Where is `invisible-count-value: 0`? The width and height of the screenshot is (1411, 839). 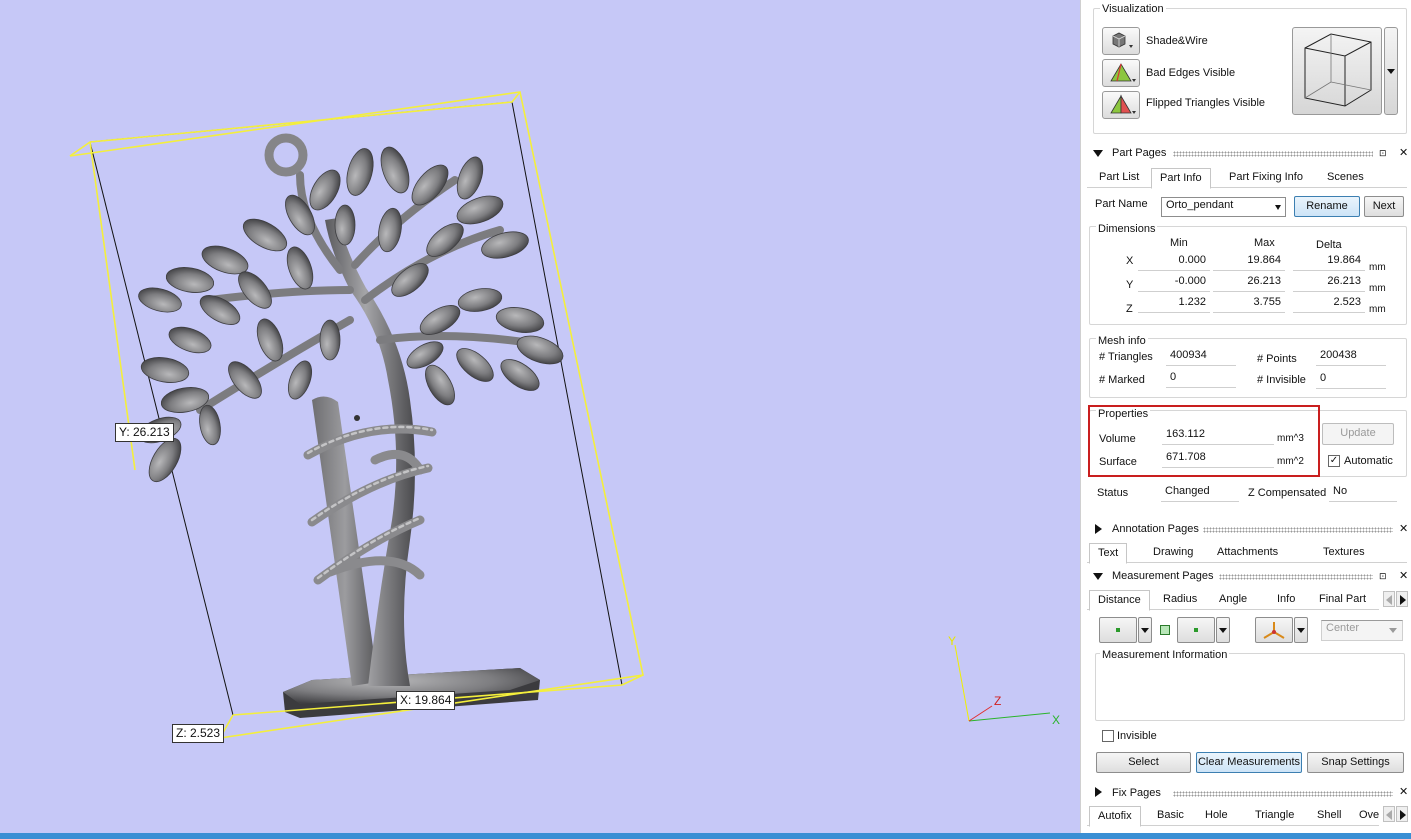 invisible-count-value: 0 is located at coordinates (1351, 380).